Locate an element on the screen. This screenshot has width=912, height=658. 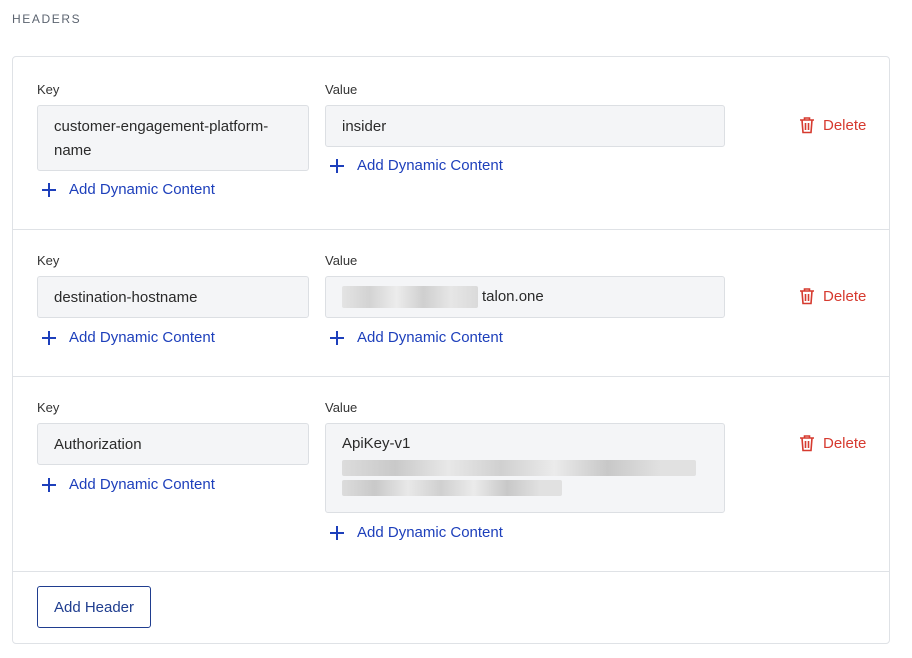
value-input: insider is located at coordinates (525, 126).